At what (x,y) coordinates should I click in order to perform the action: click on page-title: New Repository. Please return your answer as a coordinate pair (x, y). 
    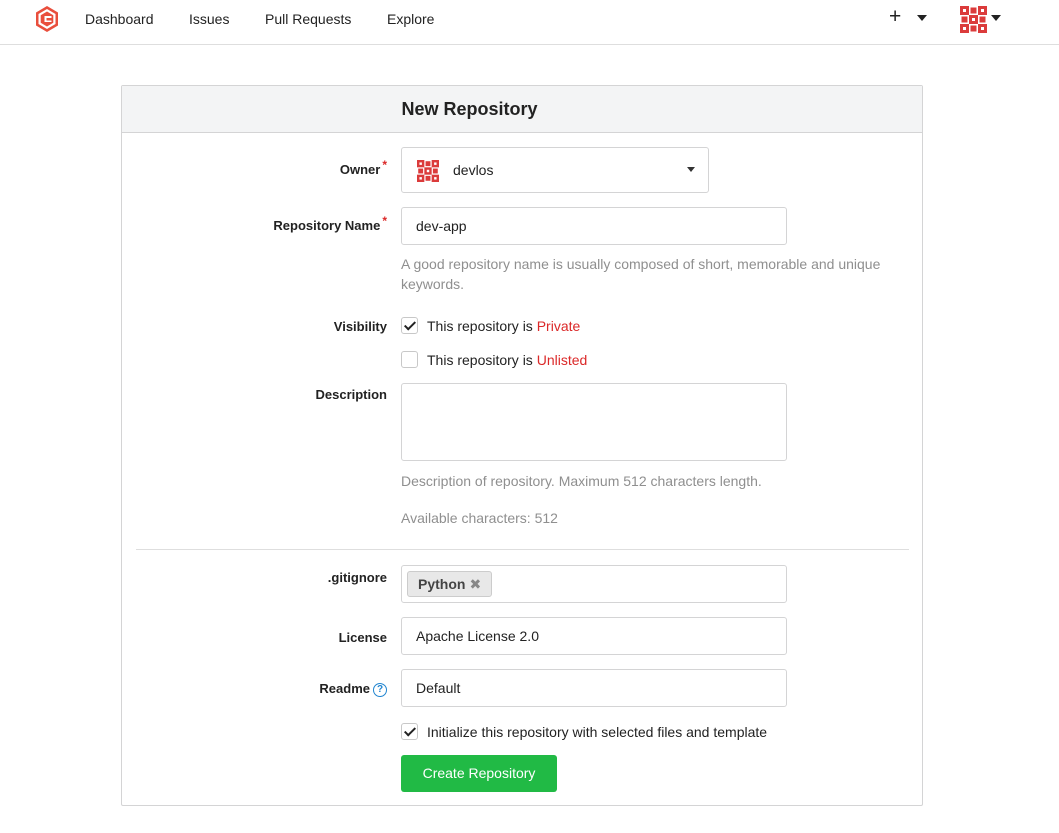
    Looking at the image, I should click on (469, 109).